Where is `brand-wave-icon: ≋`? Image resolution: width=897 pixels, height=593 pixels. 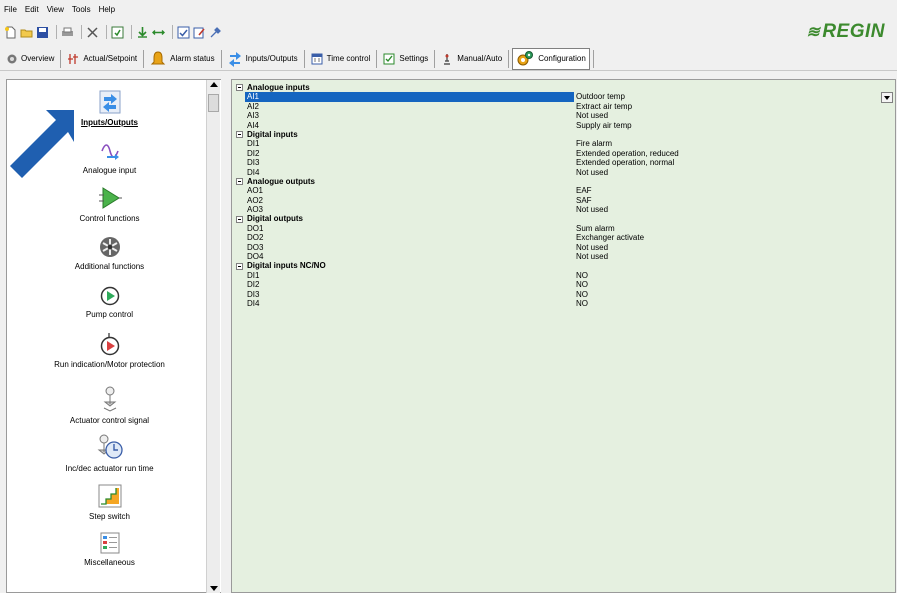
brand-wave-icon: ≋ is located at coordinates (813, 32).